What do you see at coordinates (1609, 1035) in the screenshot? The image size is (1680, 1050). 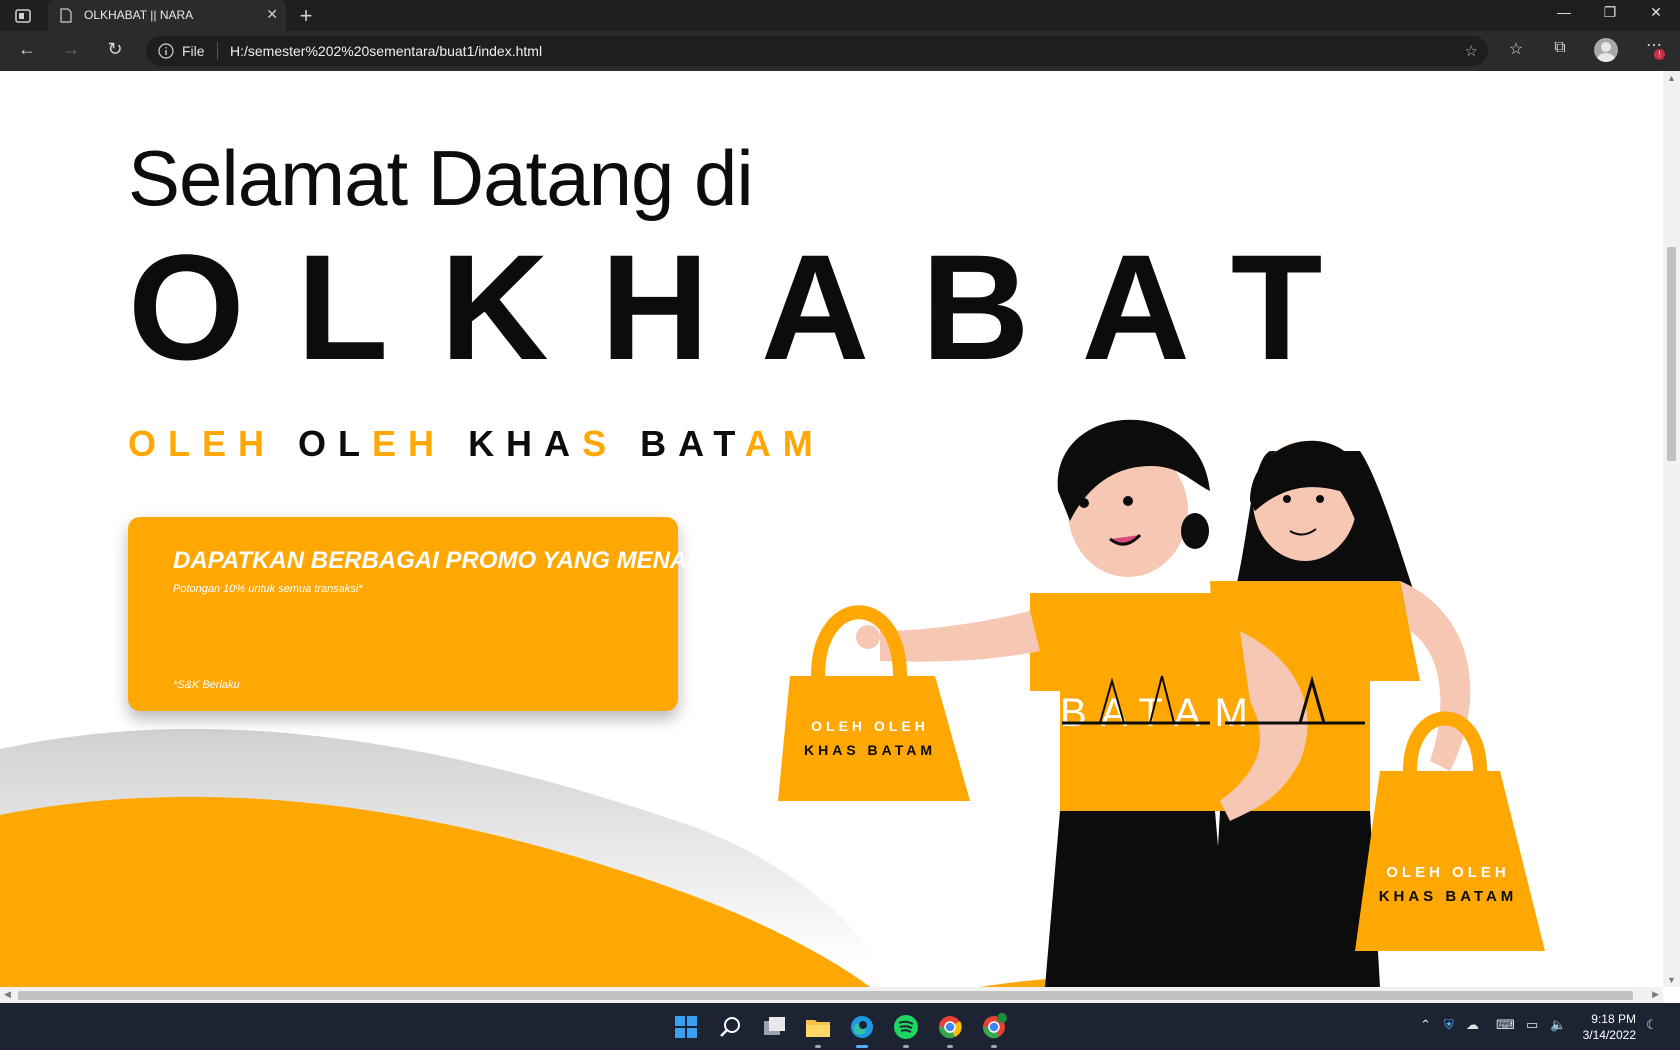 I see `clock-date: 3/14/2022` at bounding box center [1609, 1035].